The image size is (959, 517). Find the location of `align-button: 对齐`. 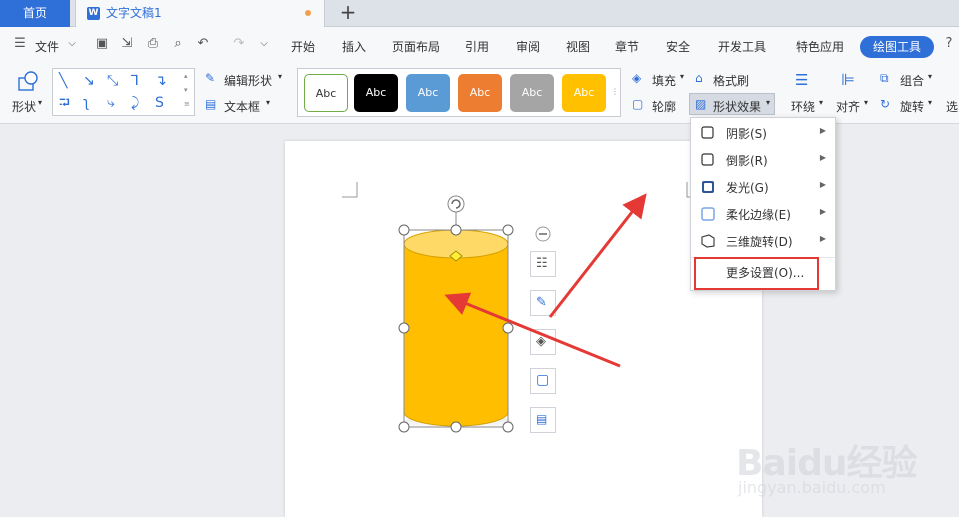

align-button: 对齐 is located at coordinates (848, 106).